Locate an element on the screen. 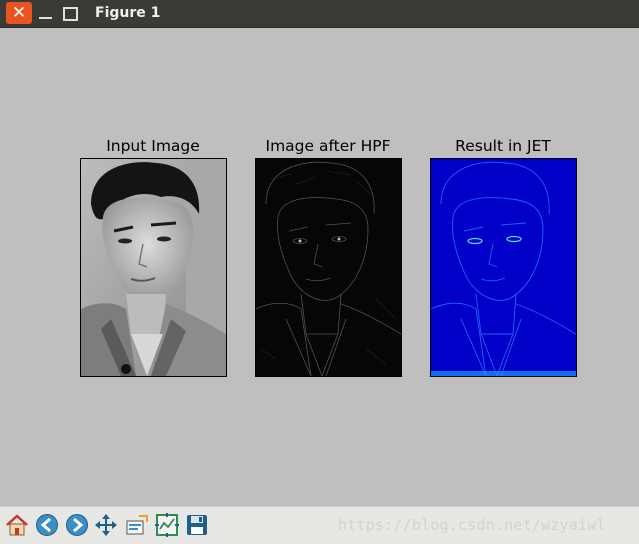  configure-subplots-button is located at coordinates (167, 525).